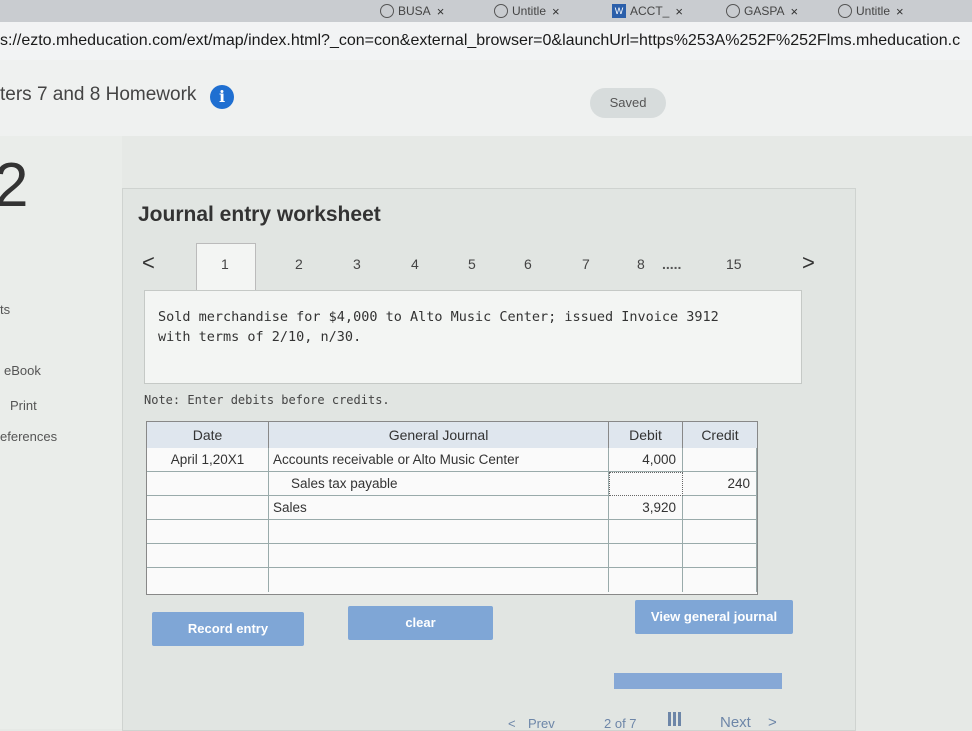  I want to click on sidebar-item-references: eferences, so click(28, 436).